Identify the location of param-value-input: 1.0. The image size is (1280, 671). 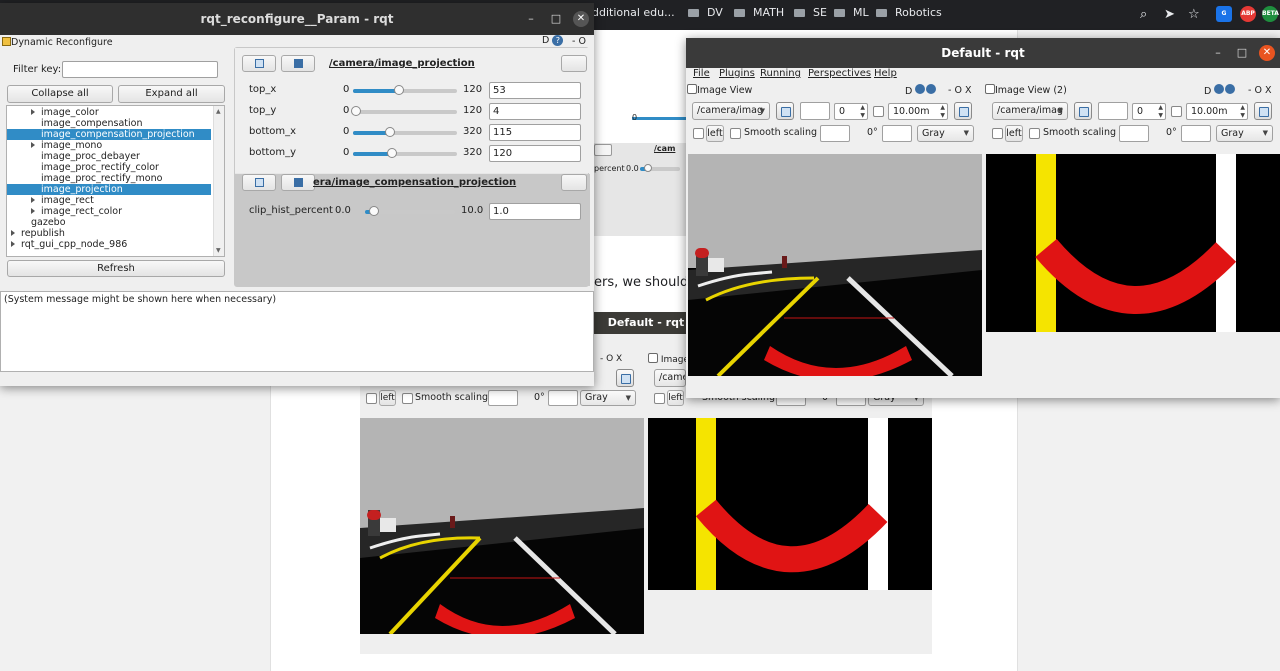
(535, 211).